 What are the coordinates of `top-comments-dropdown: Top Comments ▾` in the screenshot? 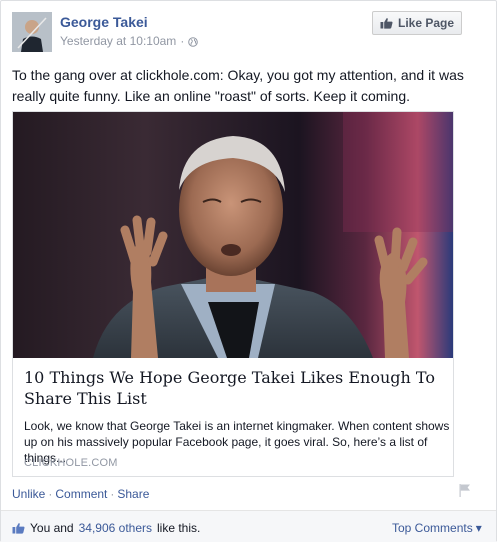 It's located at (437, 528).